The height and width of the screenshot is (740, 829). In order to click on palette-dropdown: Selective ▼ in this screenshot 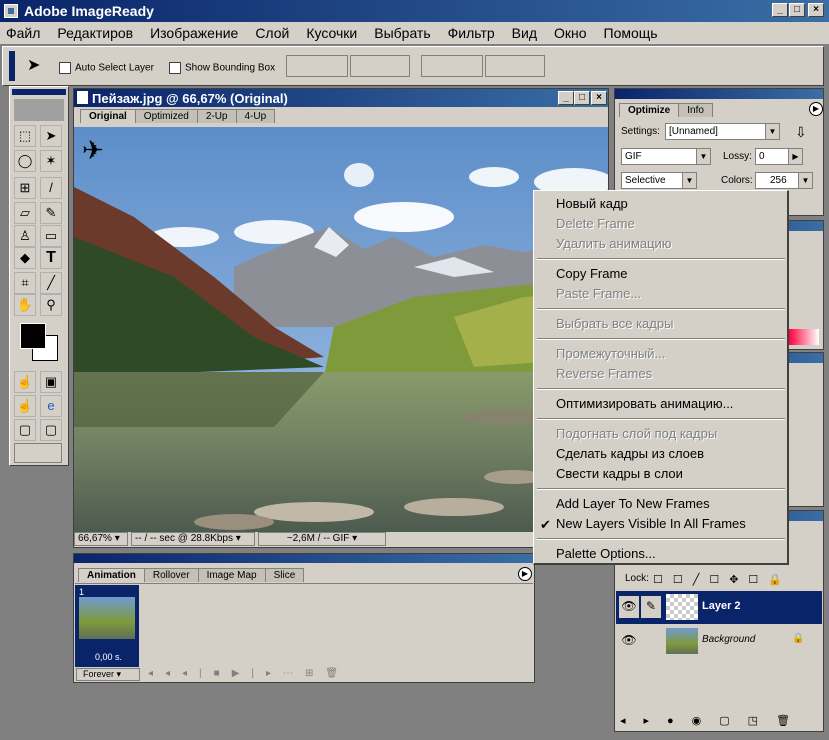, I will do `click(659, 180)`.